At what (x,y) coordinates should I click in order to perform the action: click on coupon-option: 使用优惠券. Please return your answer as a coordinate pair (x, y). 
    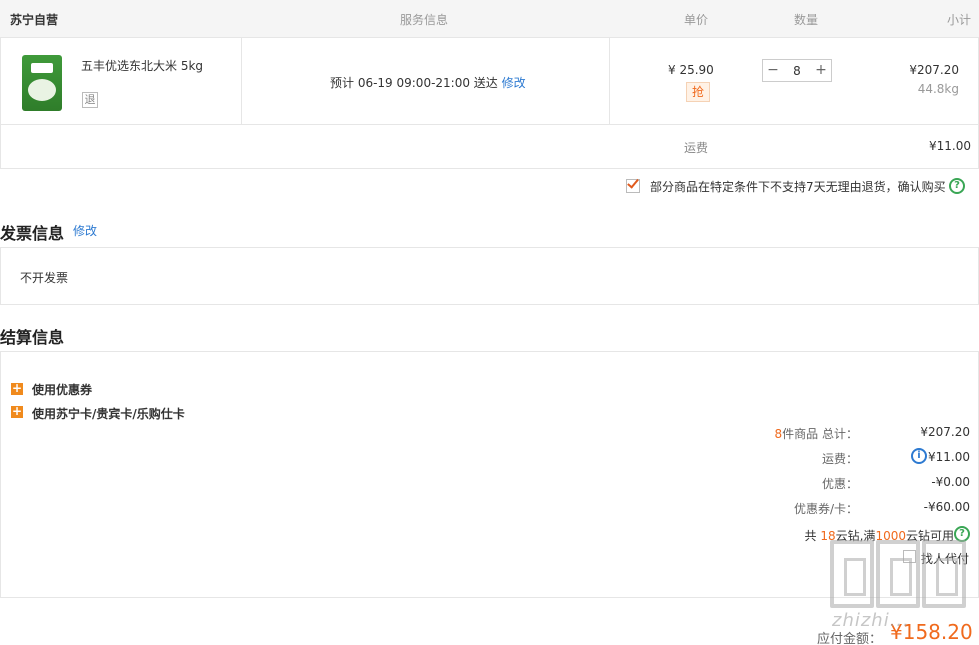
    Looking at the image, I should click on (62, 389).